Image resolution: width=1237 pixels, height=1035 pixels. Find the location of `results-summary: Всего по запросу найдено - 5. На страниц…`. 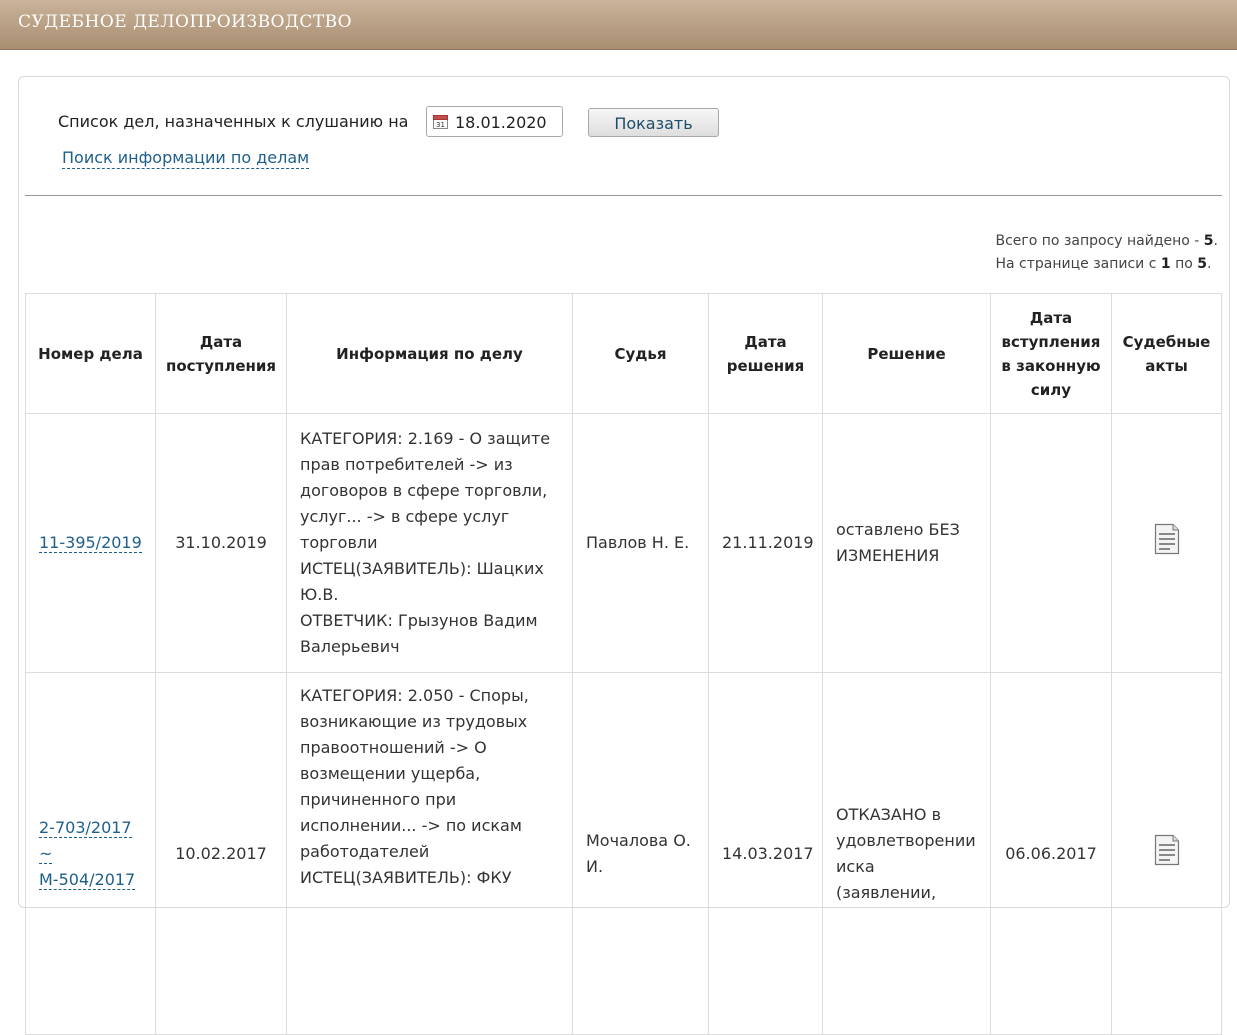

results-summary: Всего по запросу найдено - 5. На страниц… is located at coordinates (1106, 253).